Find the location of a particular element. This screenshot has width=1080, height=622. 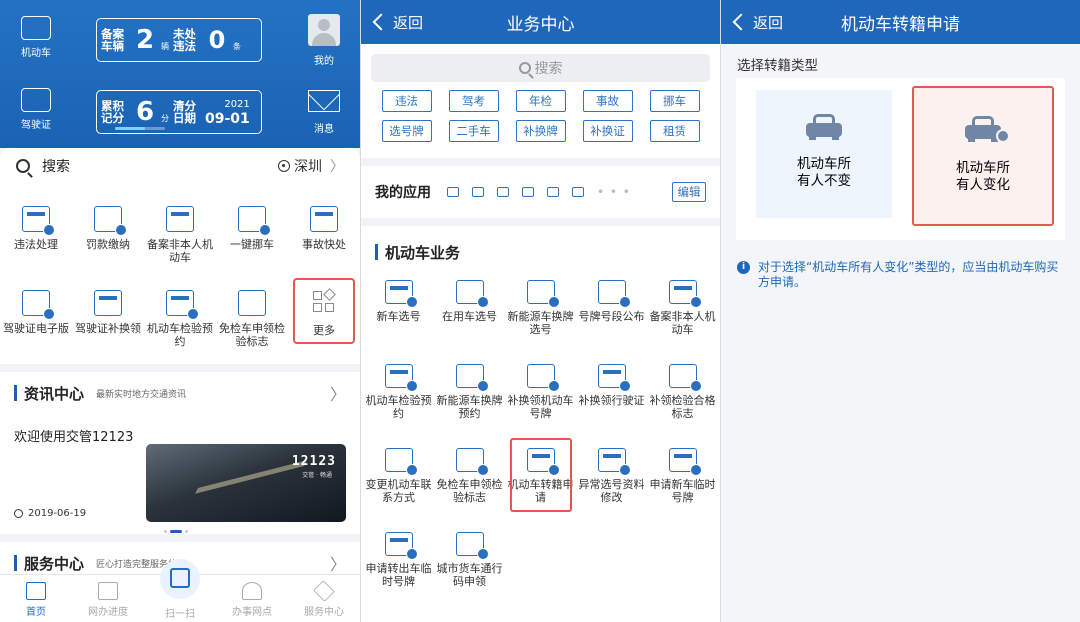

tab-outlets: 办事网点 is located at coordinates (252, 598).